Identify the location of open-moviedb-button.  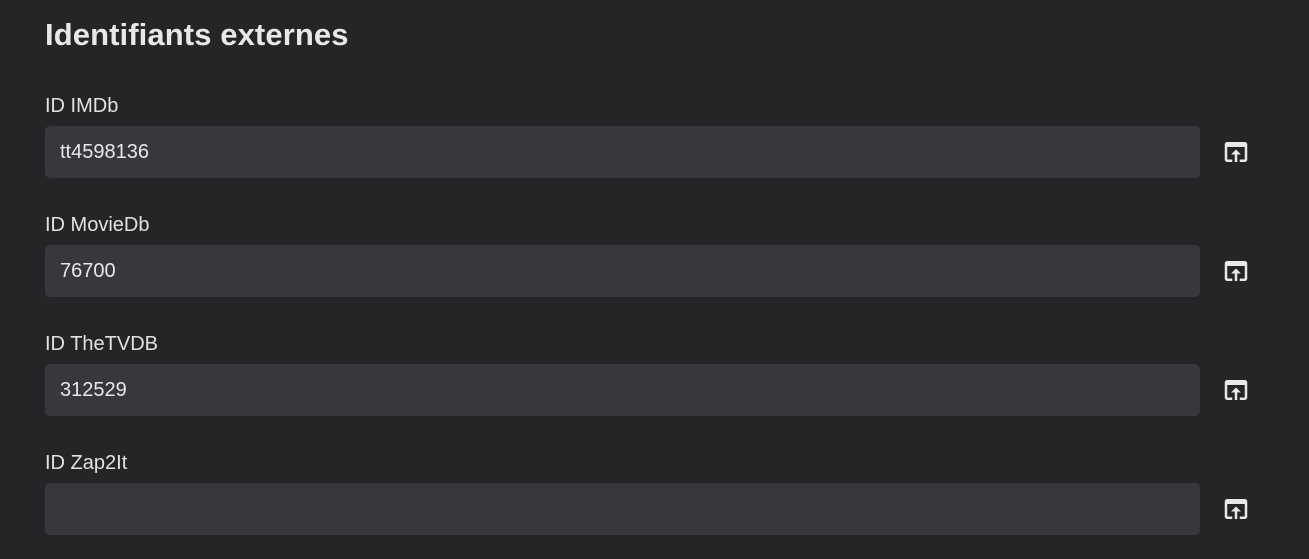
(1236, 271).